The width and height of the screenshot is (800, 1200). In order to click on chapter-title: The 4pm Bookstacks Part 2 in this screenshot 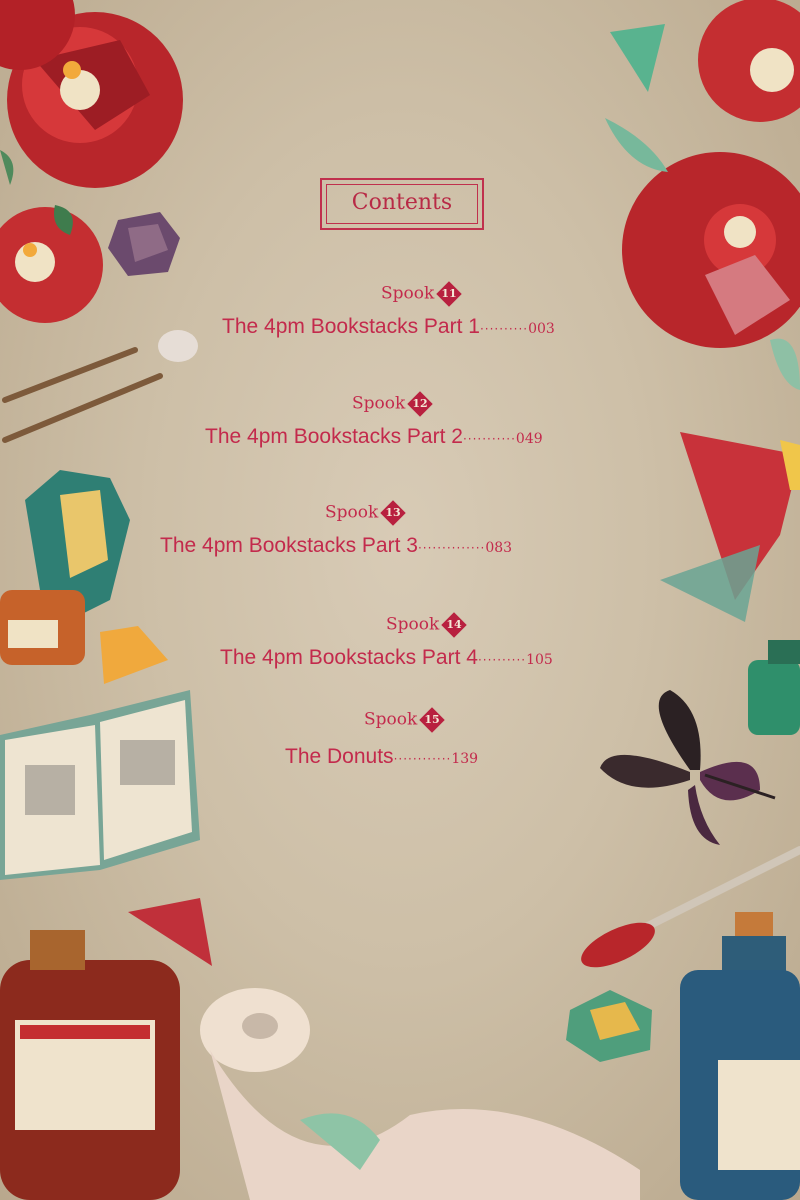, I will do `click(334, 436)`.